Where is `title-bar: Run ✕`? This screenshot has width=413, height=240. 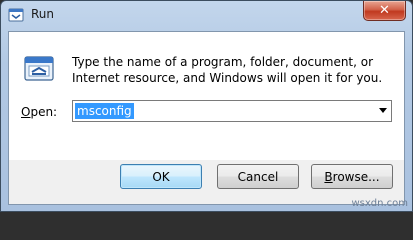
title-bar: Run ✕ is located at coordinates (206, 16).